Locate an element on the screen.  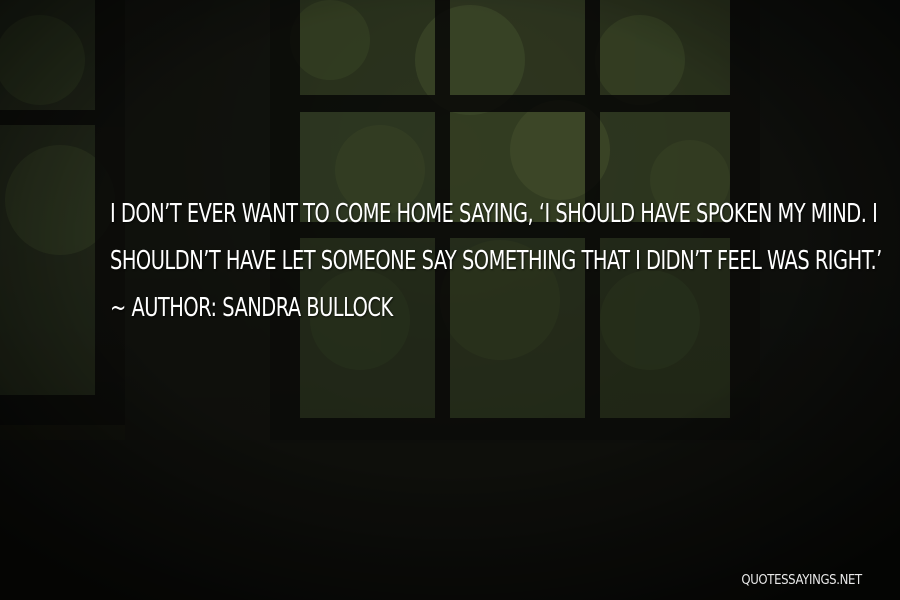
watermark-text: QUOTESSAYINGS.NET is located at coordinates (802, 580).